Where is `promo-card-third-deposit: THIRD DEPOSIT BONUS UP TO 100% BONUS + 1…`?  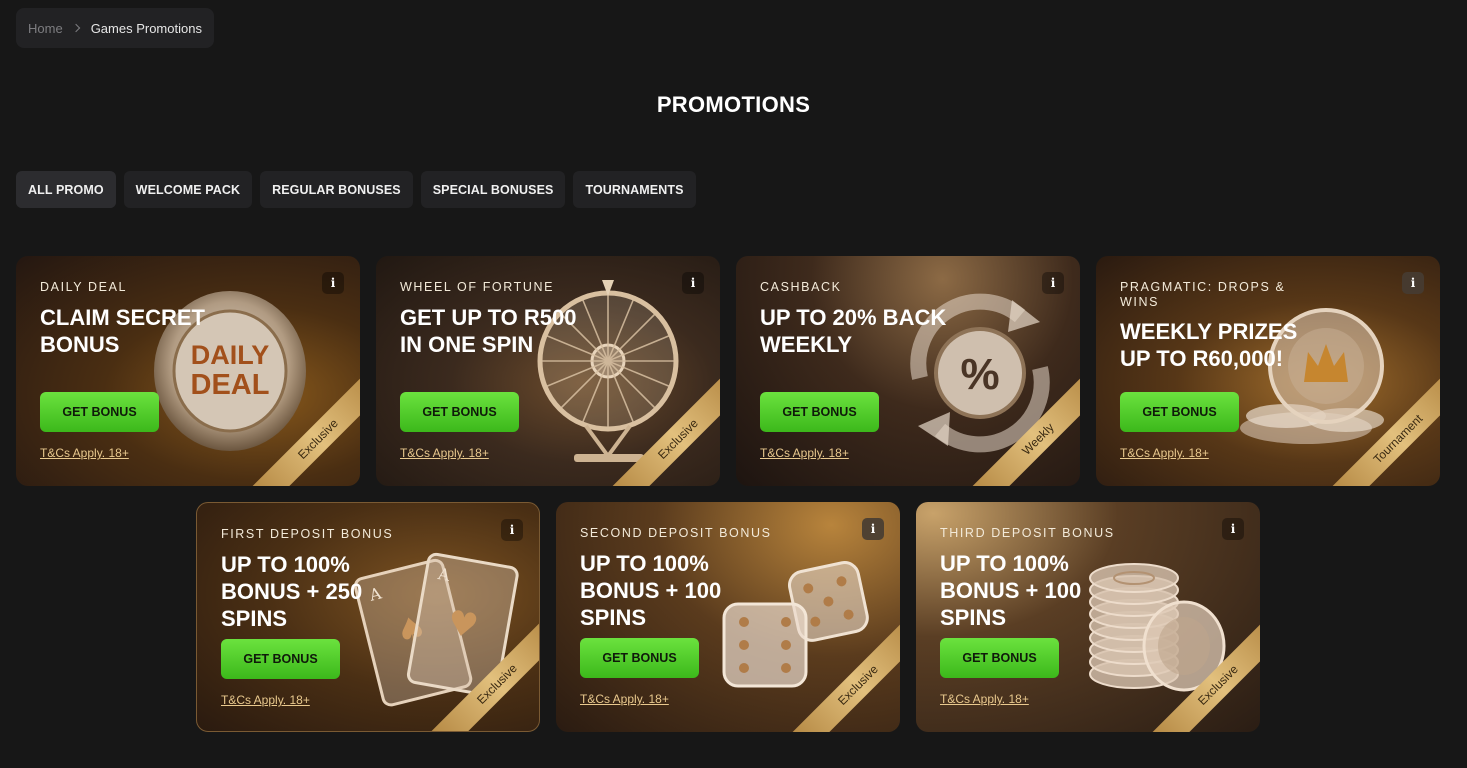 promo-card-third-deposit: THIRD DEPOSIT BONUS UP TO 100% BONUS + 1… is located at coordinates (1088, 617).